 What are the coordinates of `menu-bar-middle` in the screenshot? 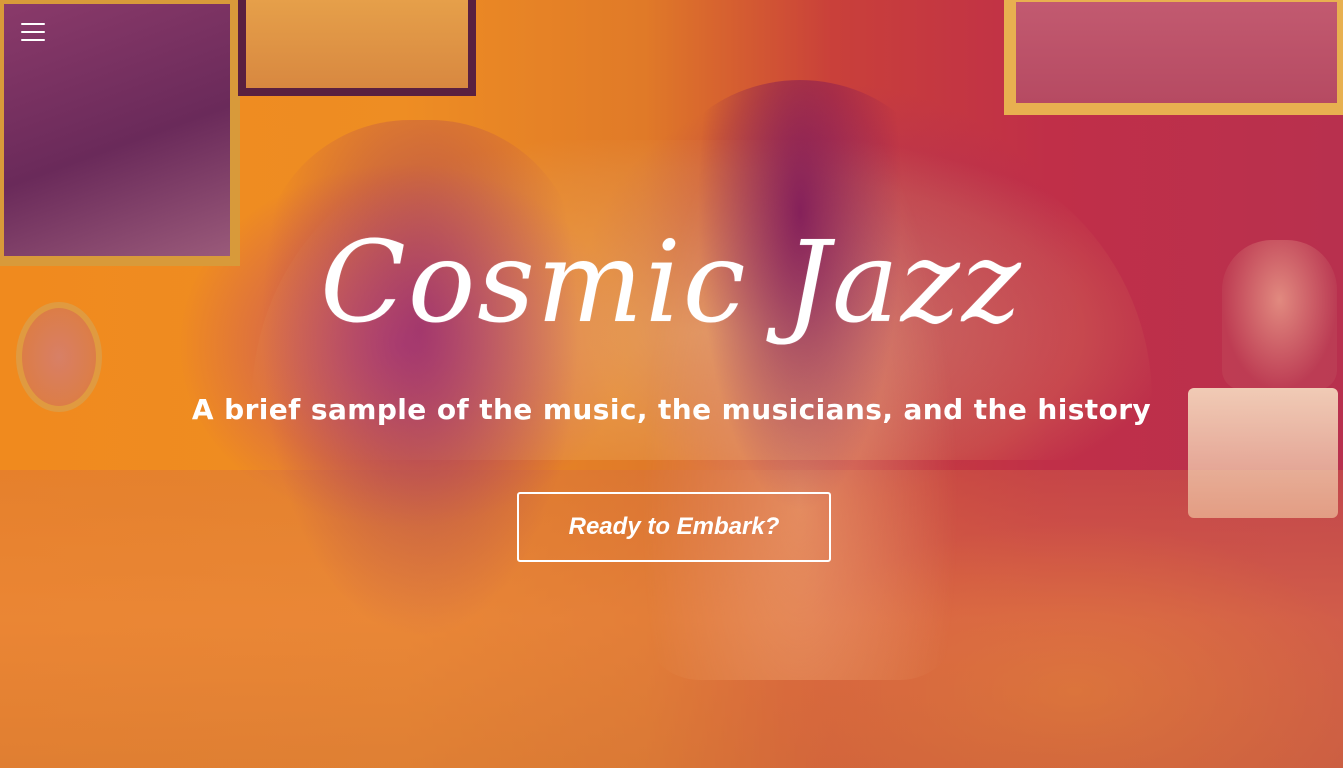 It's located at (33, 32).